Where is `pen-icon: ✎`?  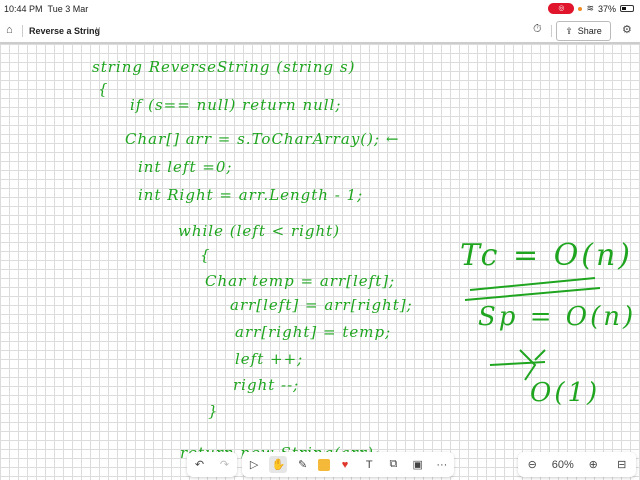 pen-icon: ✎ is located at coordinates (303, 464).